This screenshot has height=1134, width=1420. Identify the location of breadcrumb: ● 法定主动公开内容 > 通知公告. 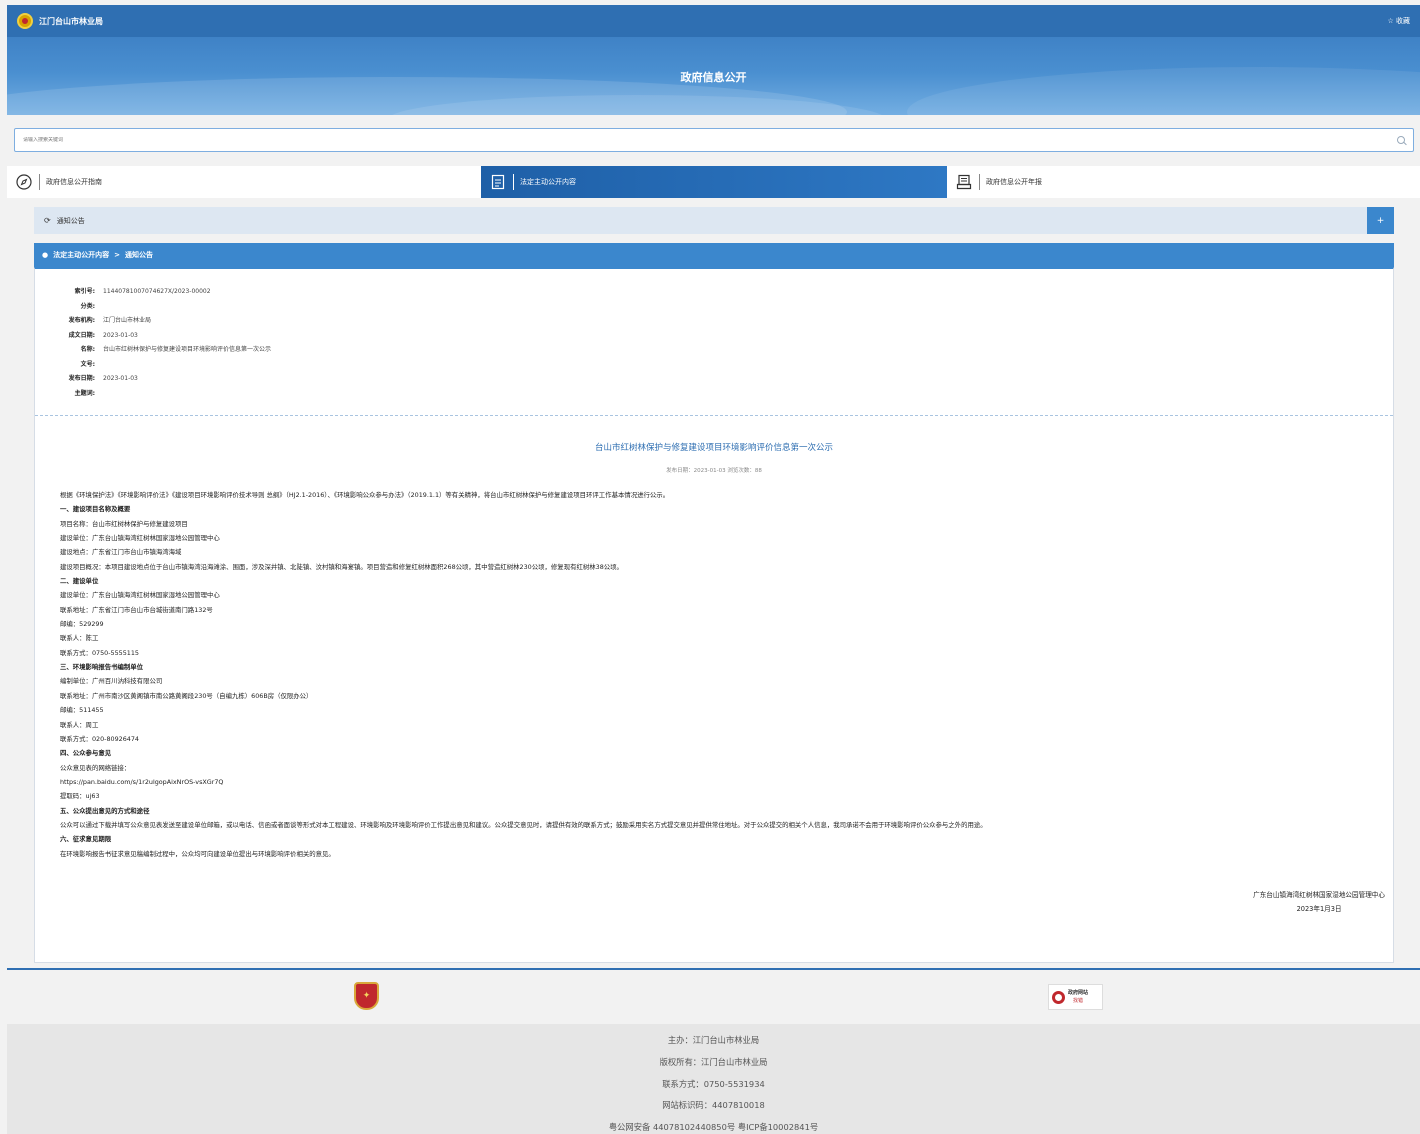
(714, 255).